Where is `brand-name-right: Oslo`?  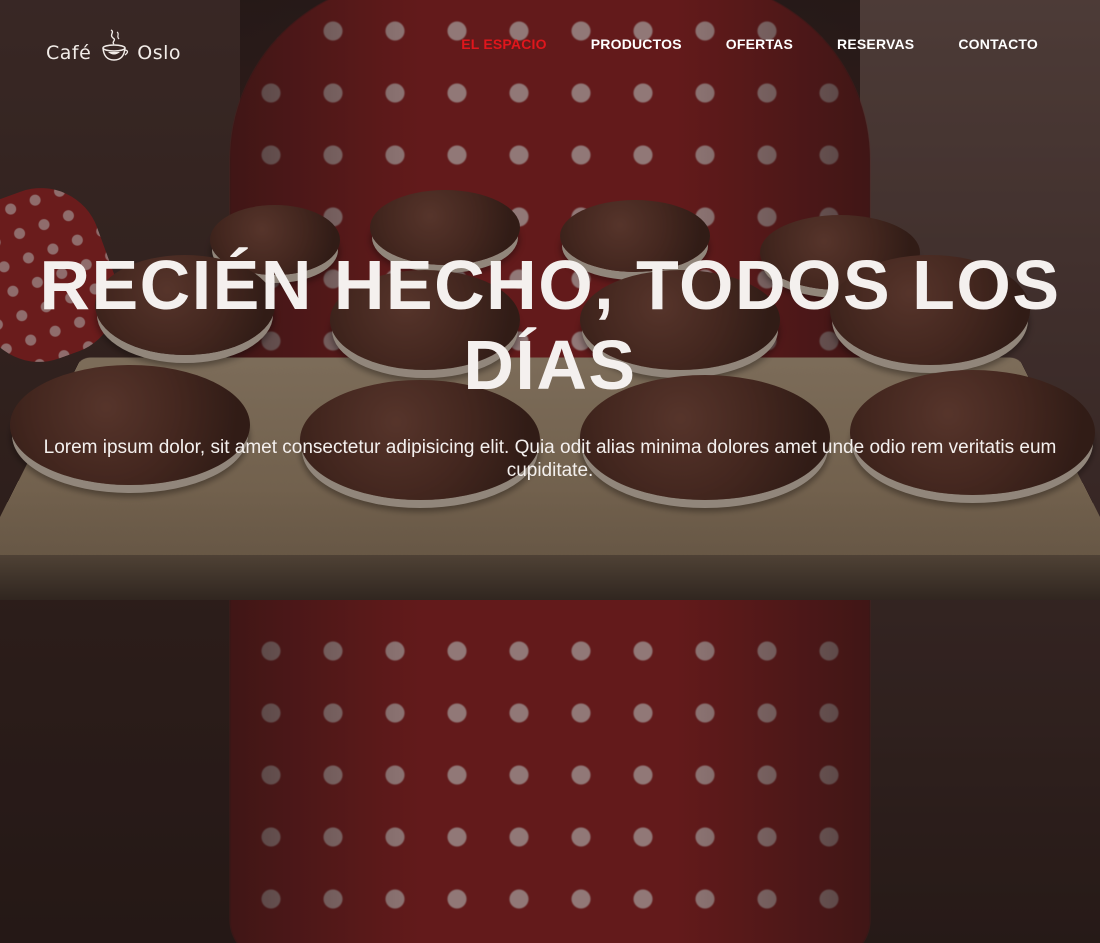
brand-name-right: Oslo is located at coordinates (159, 53).